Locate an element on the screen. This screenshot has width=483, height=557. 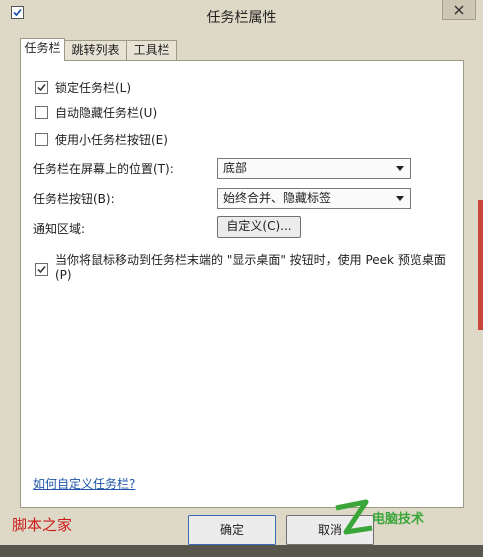
title-bar: 任务栏属性 is located at coordinates (241, 15).